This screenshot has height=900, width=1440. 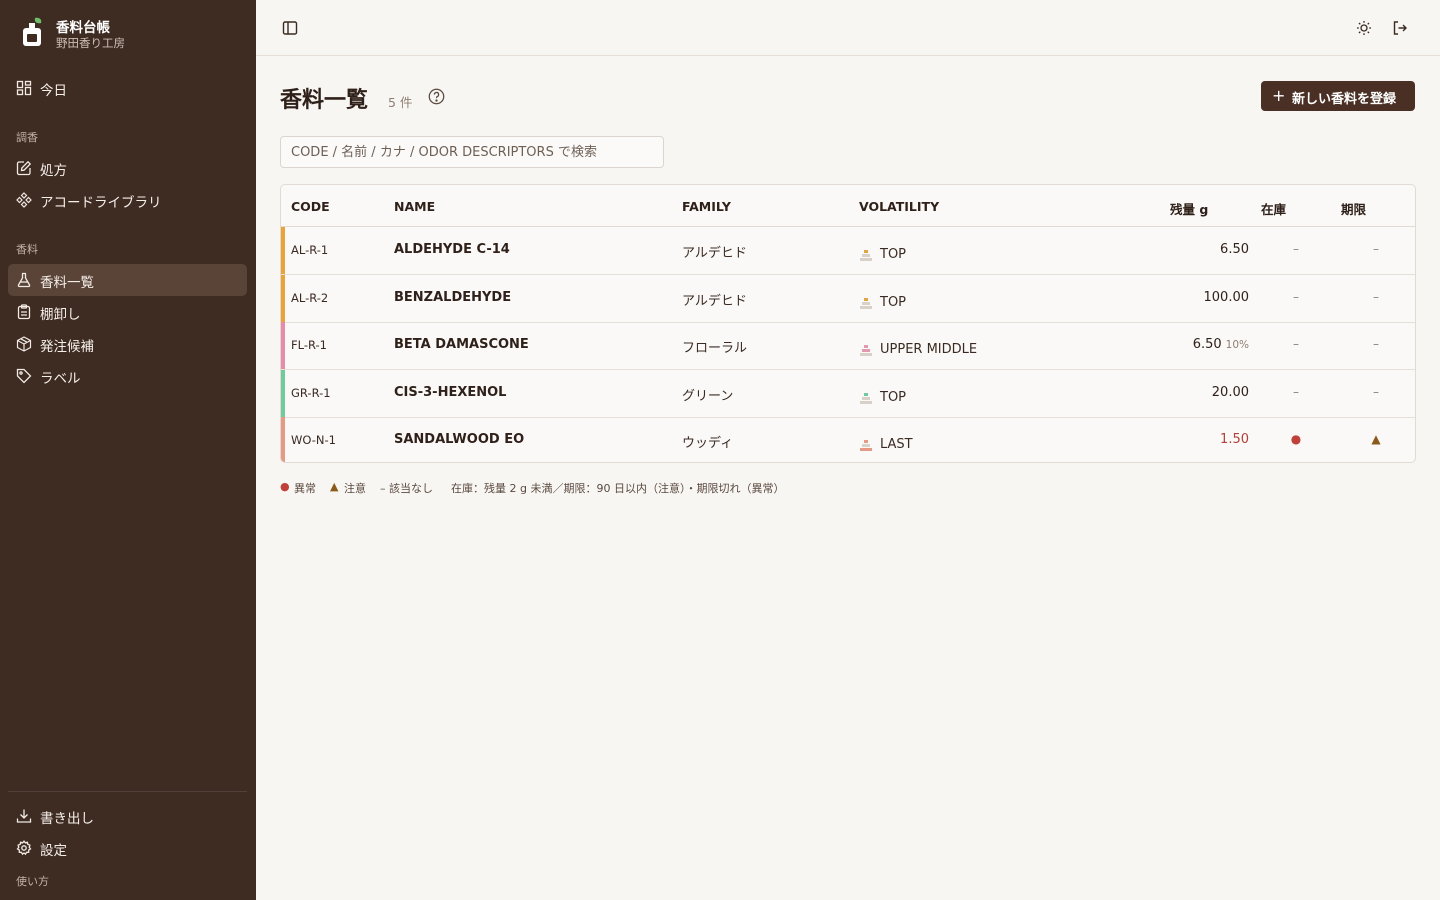 I want to click on brand-name: 香料台帳, so click(x=83, y=28).